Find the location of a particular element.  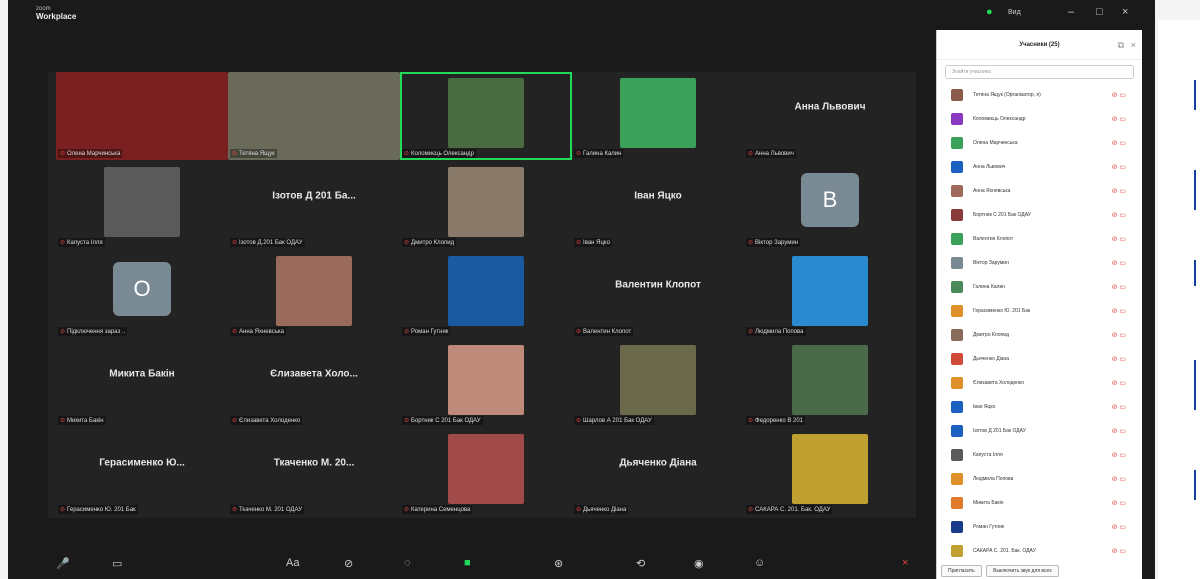

tile-label-text: Ізотов Д.201 Бак ОДАУ is located at coordinates (271, 243).